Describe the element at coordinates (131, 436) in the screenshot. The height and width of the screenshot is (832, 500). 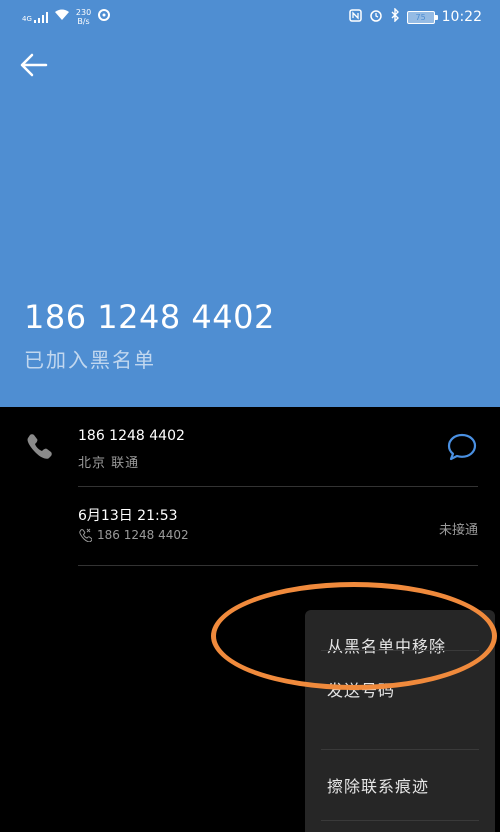
I see `call-number: 186 1248 4402` at that location.